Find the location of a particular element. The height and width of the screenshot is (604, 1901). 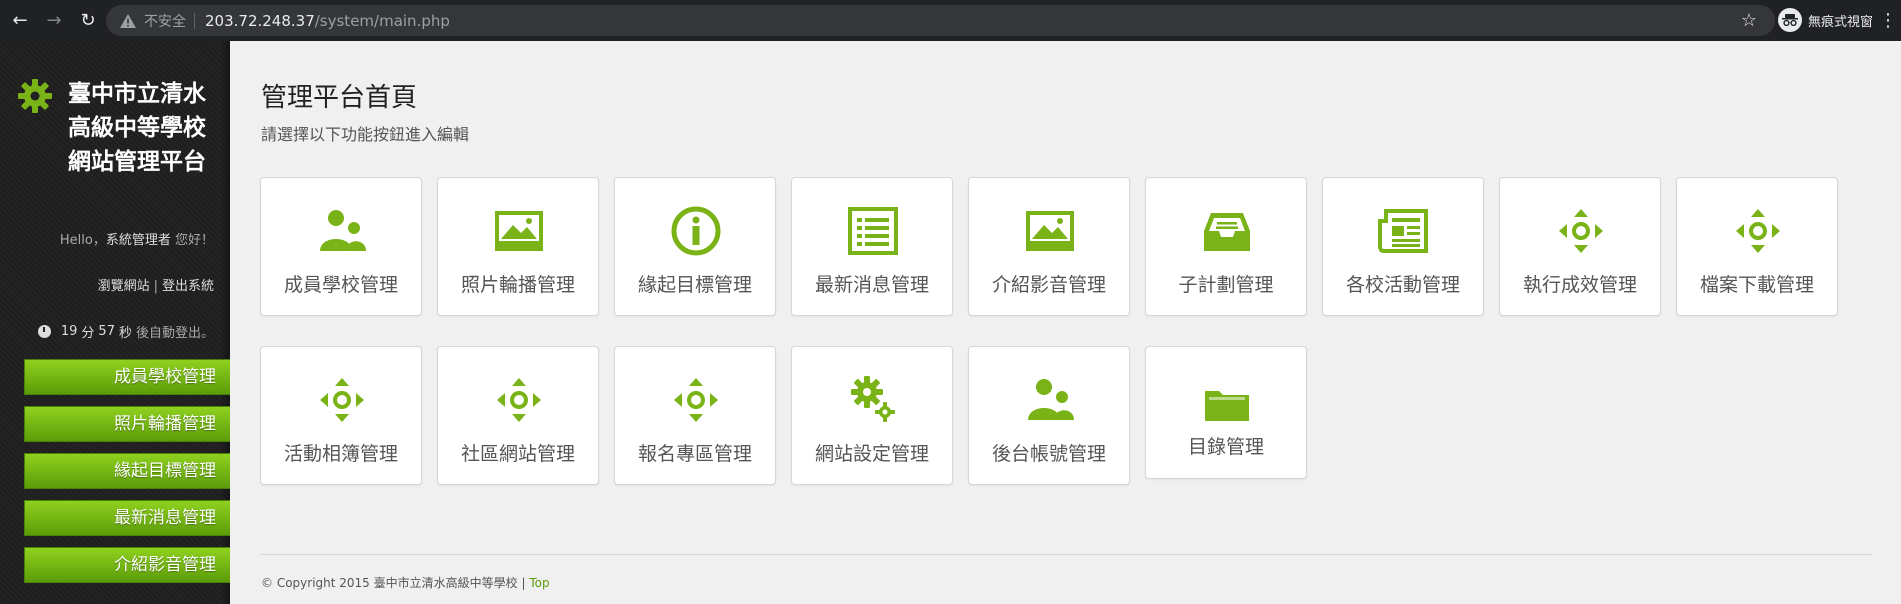

footer: © Copyright 2015 臺中市立清水高級中等學校 | Top is located at coordinates (405, 582).